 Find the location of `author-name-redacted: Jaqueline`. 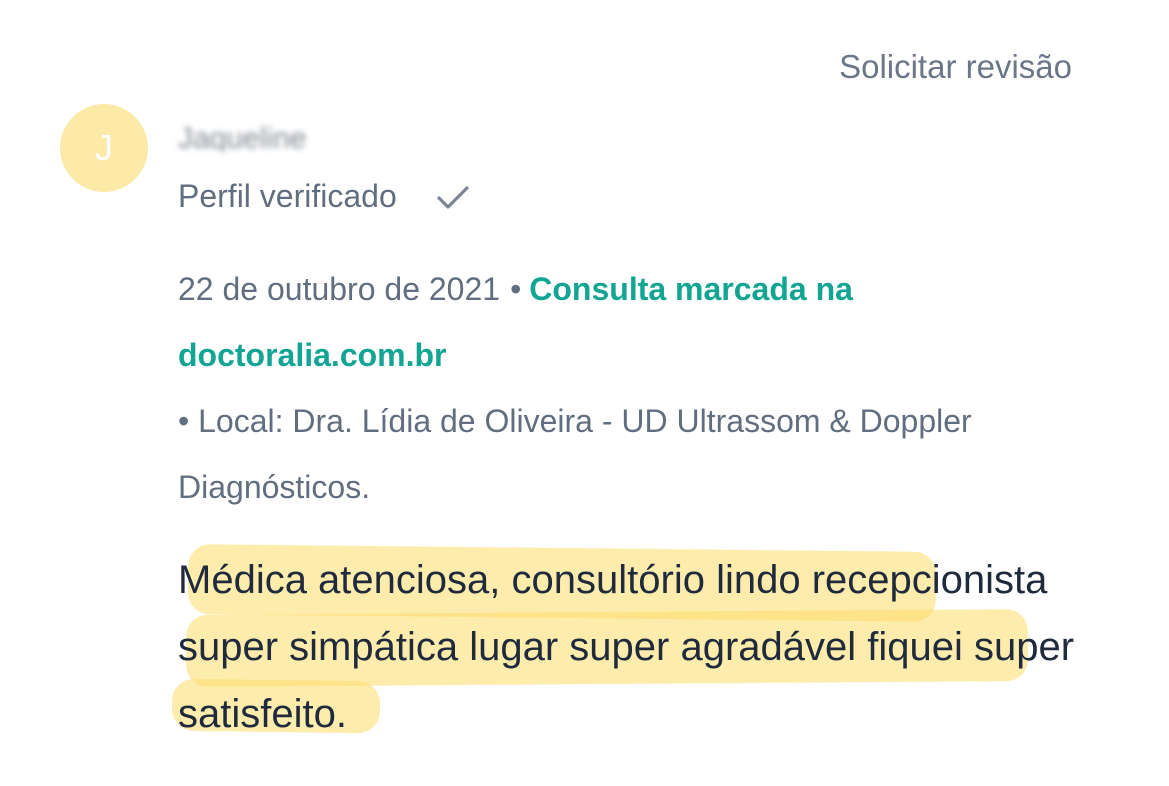

author-name-redacted: Jaqueline is located at coordinates (242, 137).